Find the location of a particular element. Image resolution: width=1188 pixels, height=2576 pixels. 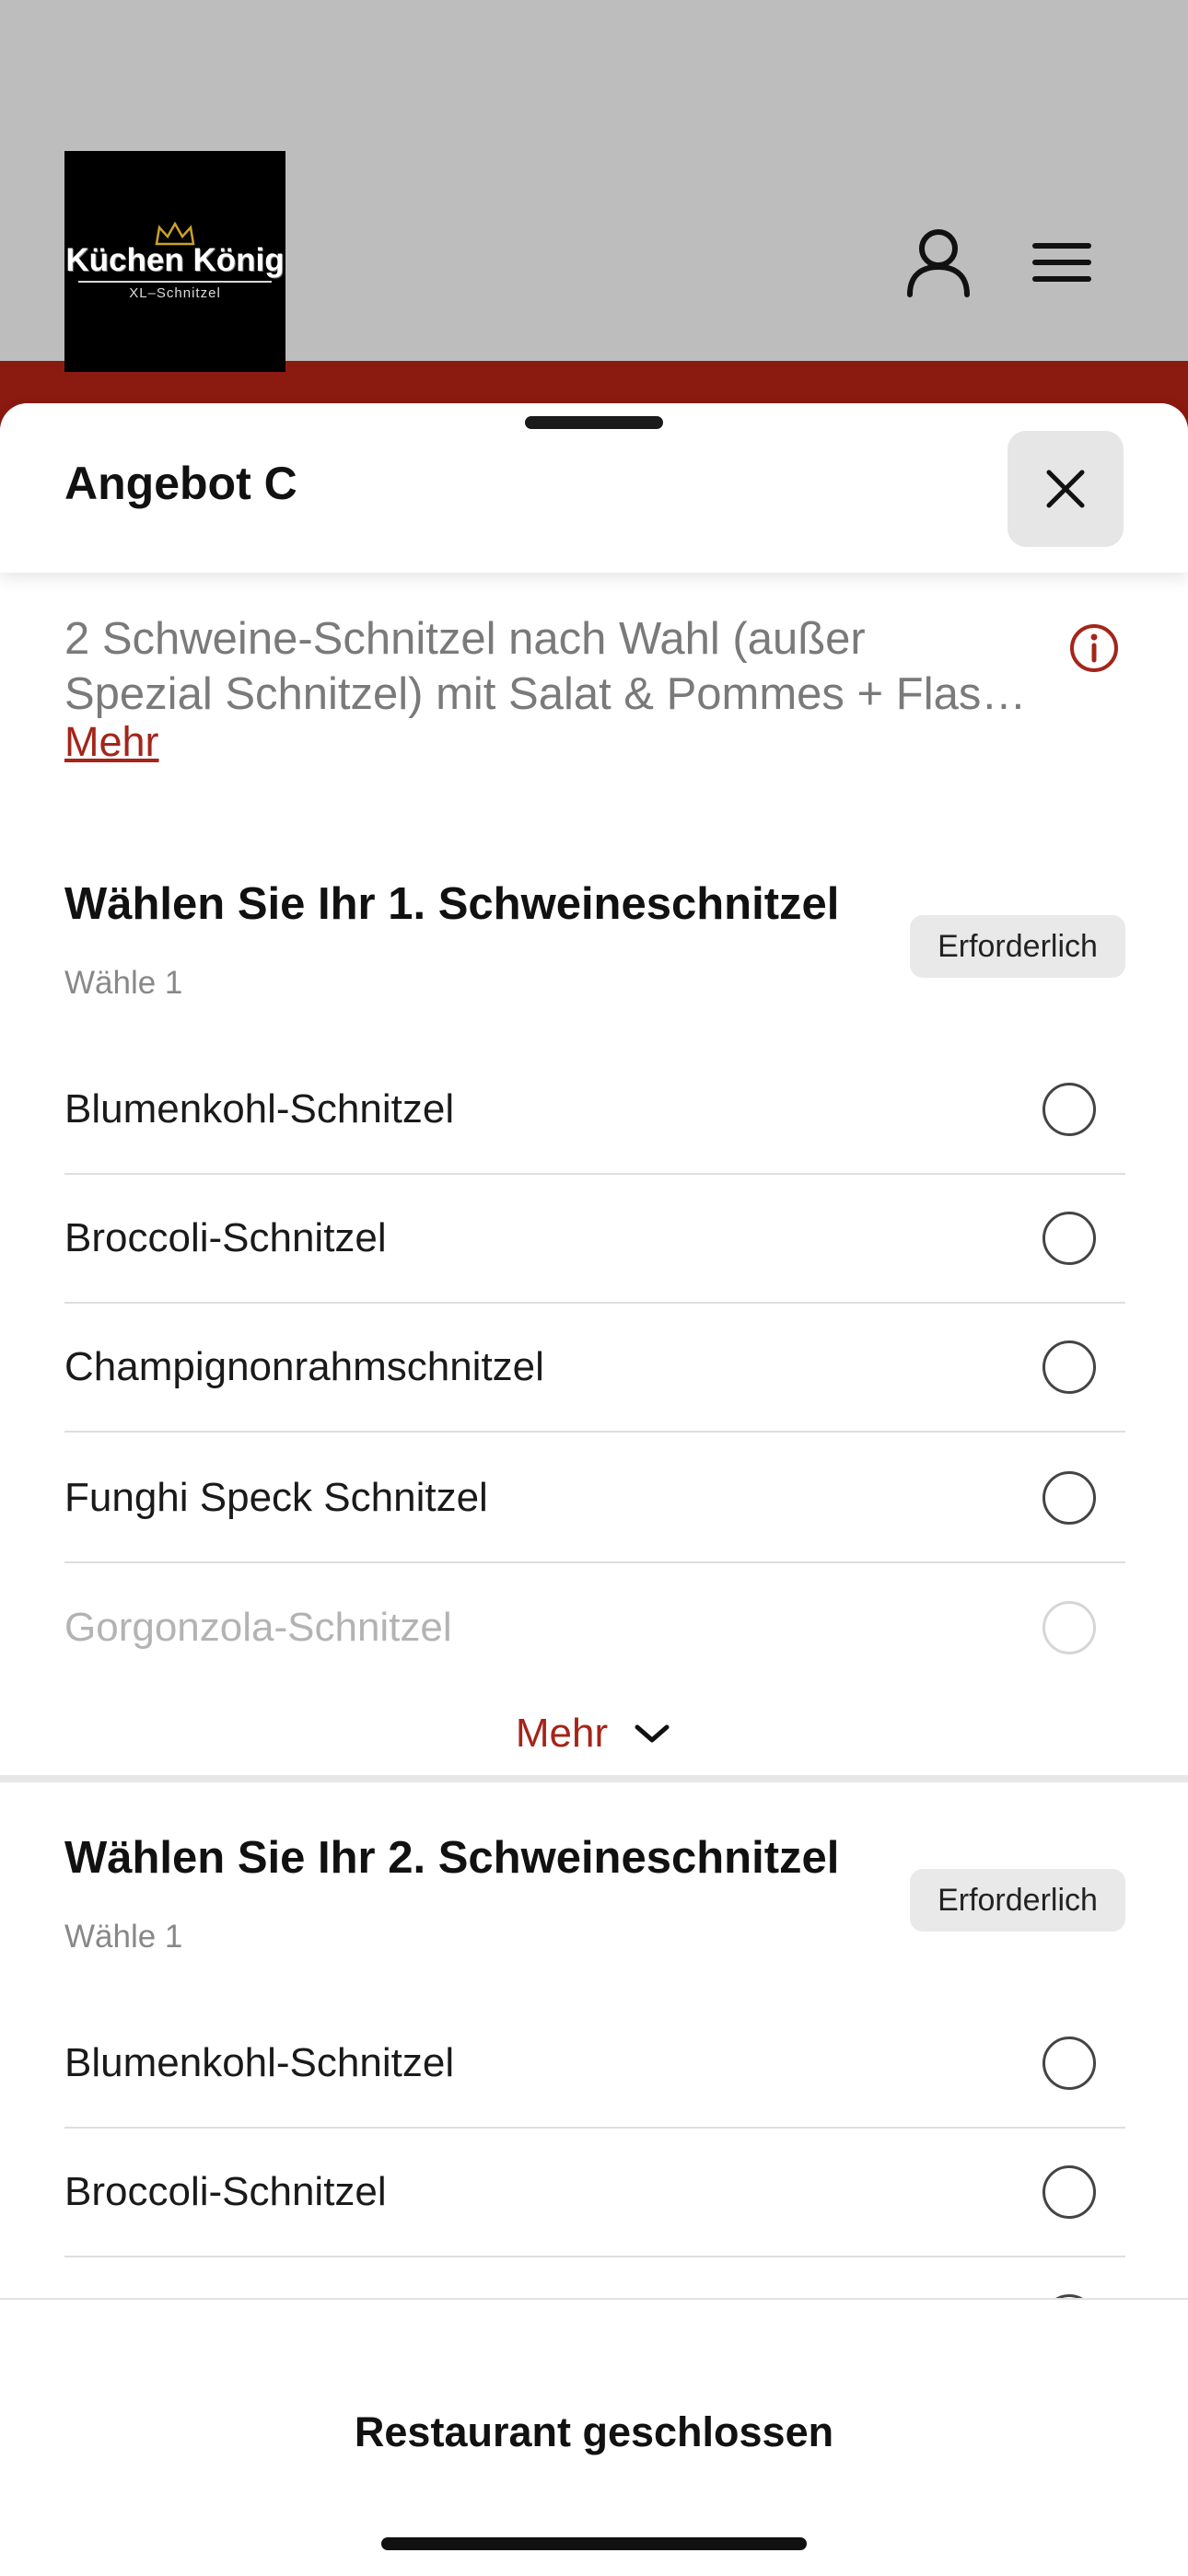

close-icon is located at coordinates (1065, 489).